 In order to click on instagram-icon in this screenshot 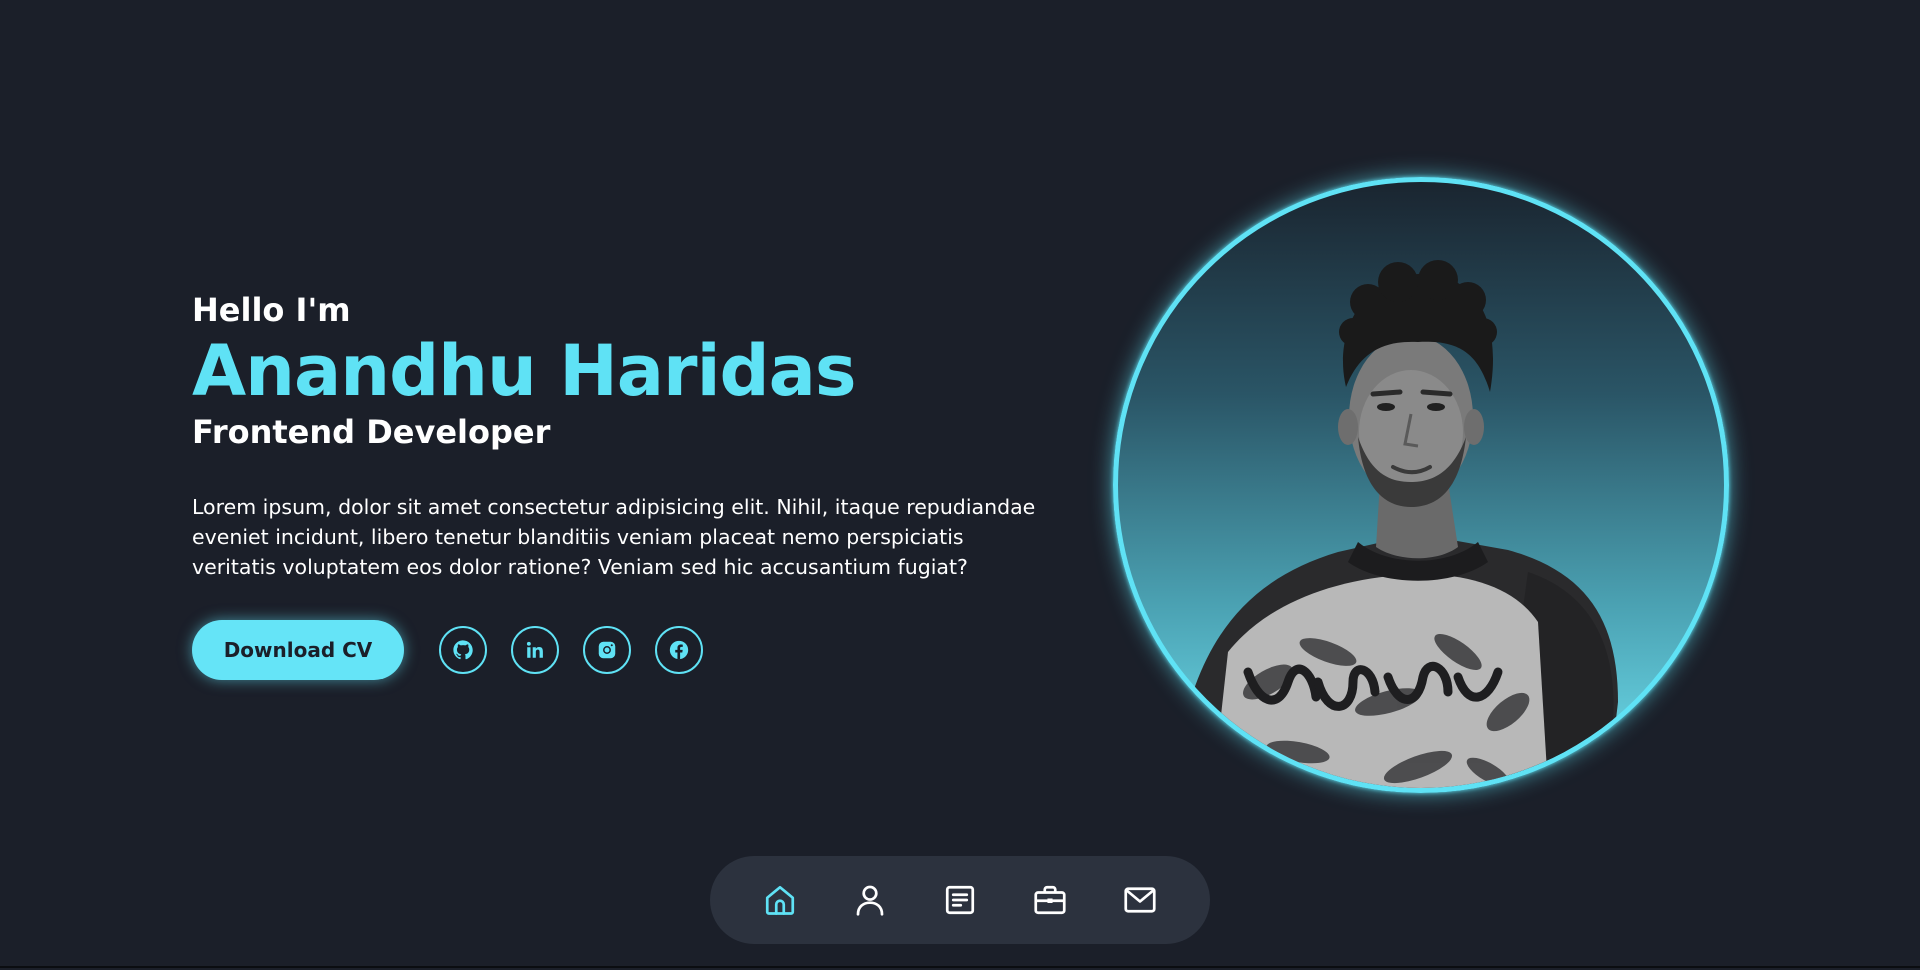, I will do `click(607, 650)`.